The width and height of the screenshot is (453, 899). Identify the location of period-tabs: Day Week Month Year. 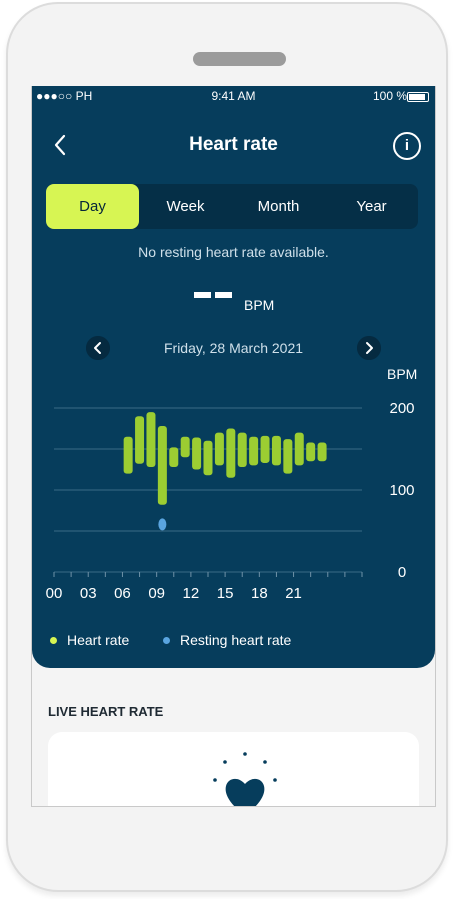
(232, 206).